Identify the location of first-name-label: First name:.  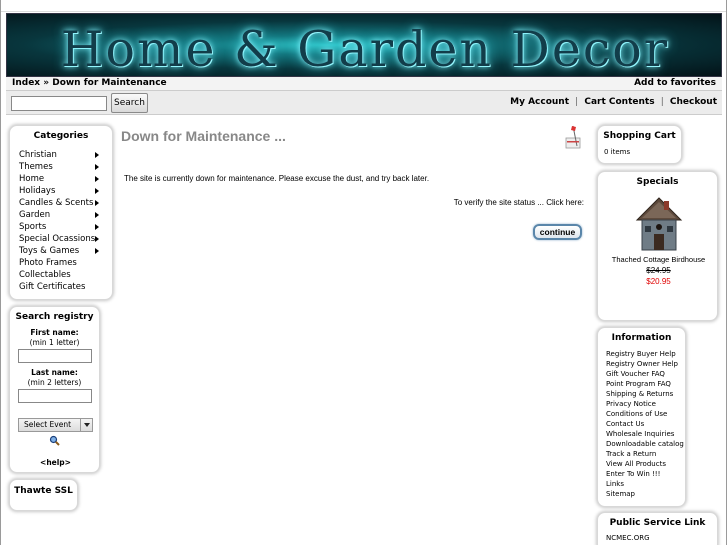
(54, 332).